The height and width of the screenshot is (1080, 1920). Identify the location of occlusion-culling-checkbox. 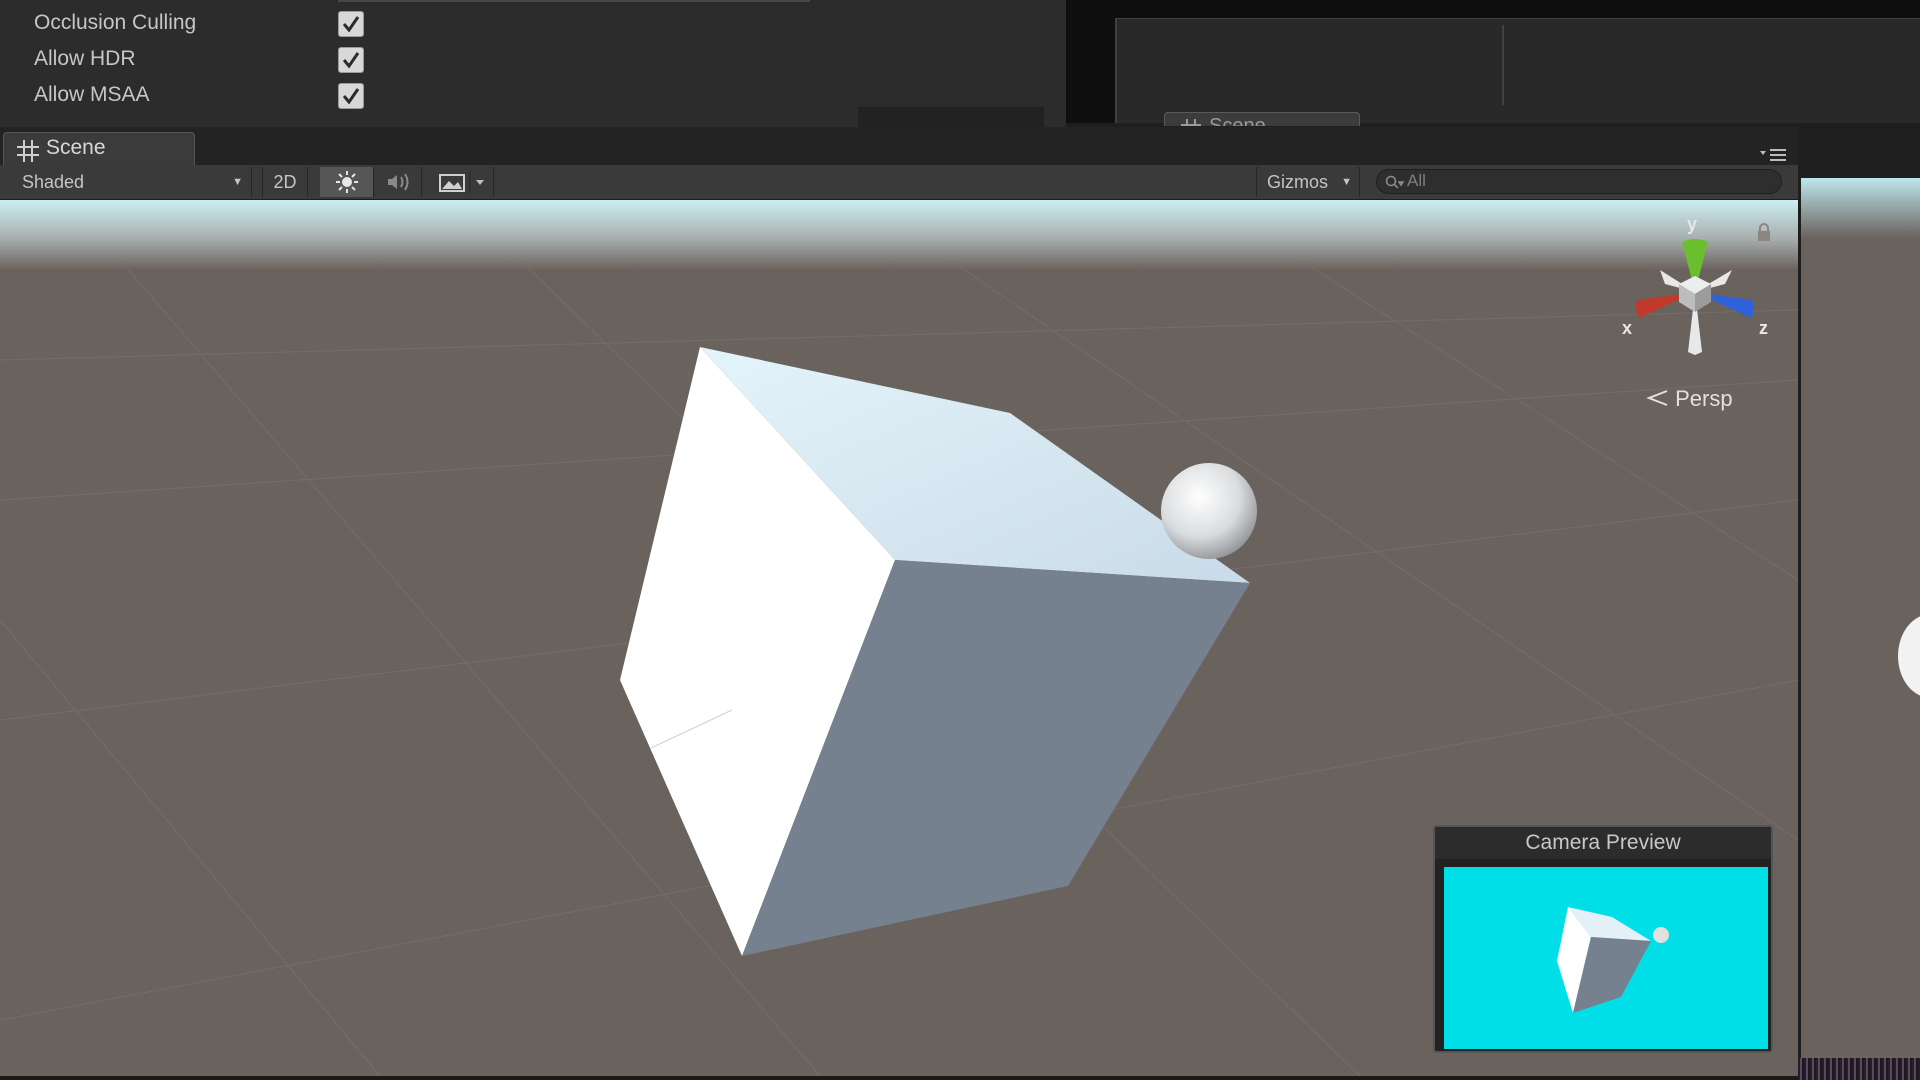
(351, 24).